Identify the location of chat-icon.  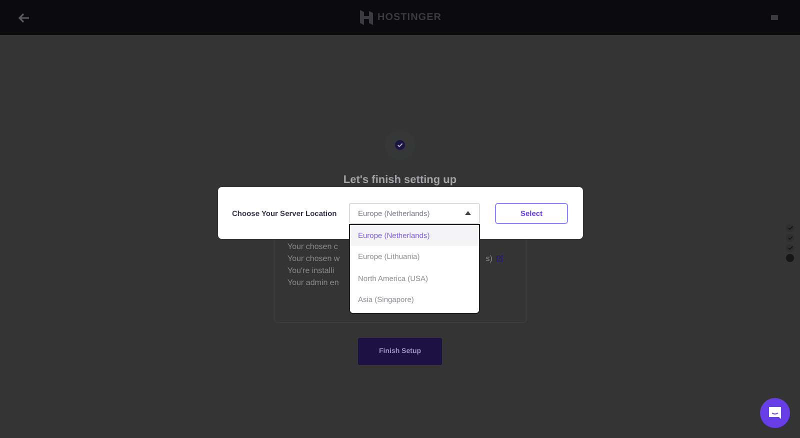
(775, 413).